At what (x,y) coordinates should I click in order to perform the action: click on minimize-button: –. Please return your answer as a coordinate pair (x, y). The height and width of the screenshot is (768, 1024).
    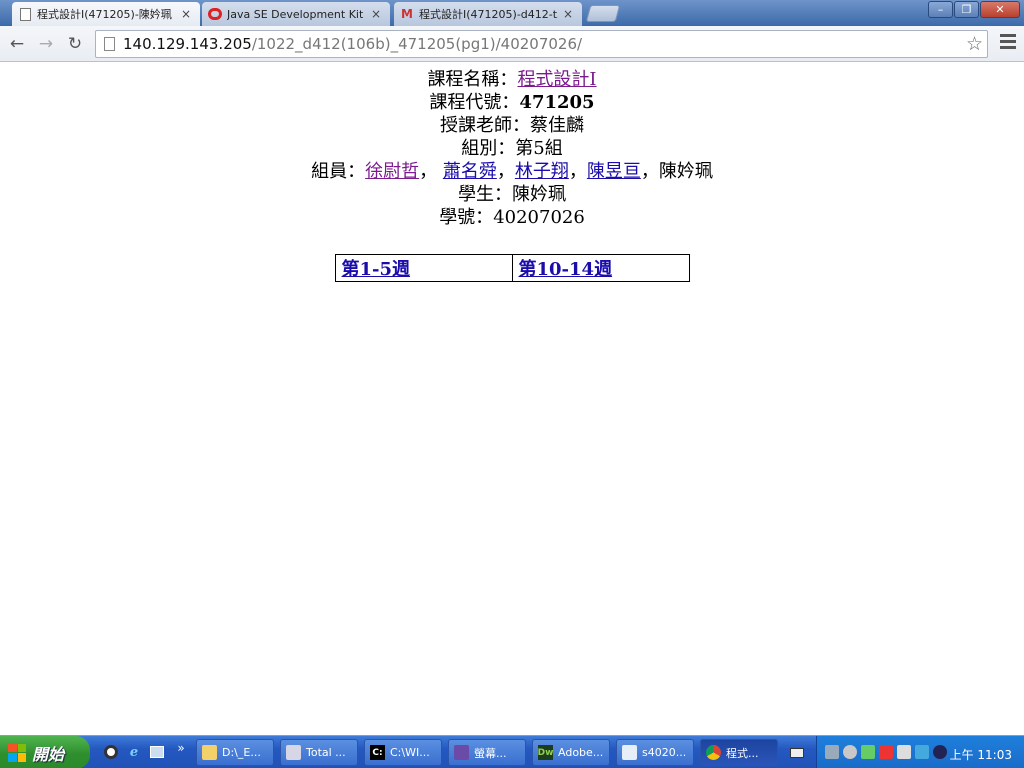
    Looking at the image, I should click on (940, 9).